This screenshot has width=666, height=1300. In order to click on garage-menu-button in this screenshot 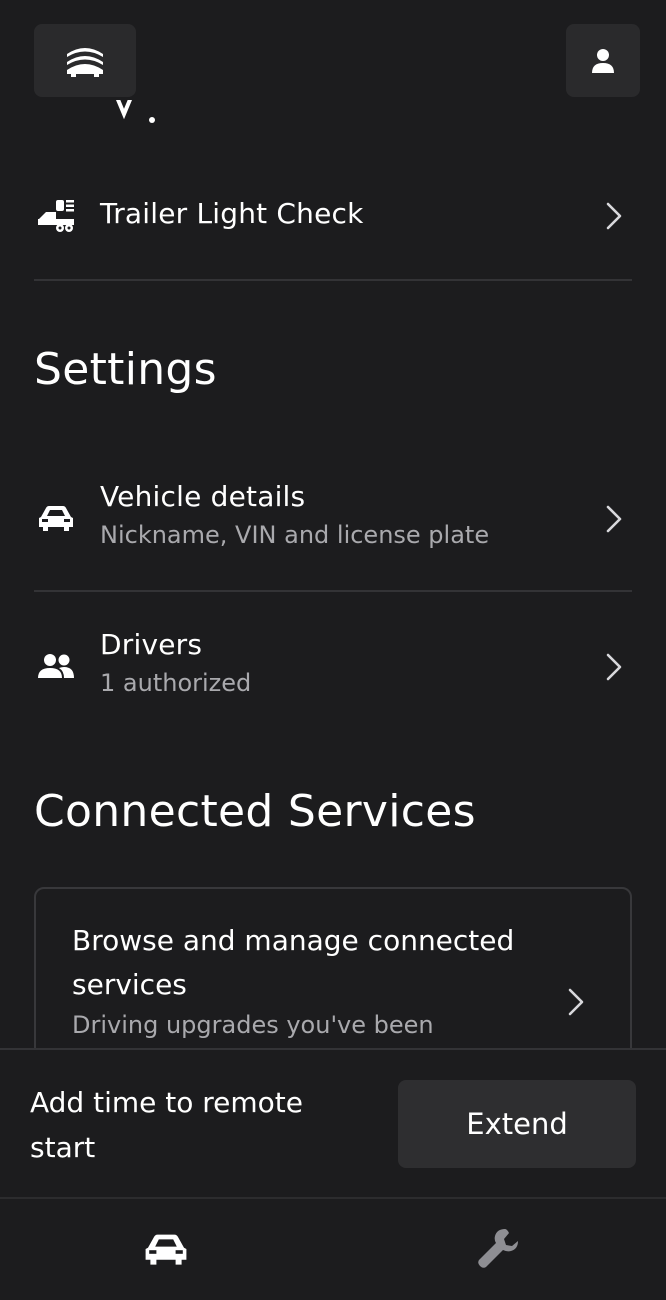, I will do `click(85, 60)`.